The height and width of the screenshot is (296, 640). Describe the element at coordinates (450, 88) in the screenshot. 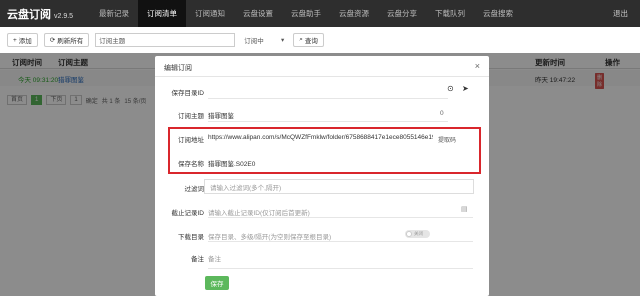

I see `target-icon: ⊙` at that location.